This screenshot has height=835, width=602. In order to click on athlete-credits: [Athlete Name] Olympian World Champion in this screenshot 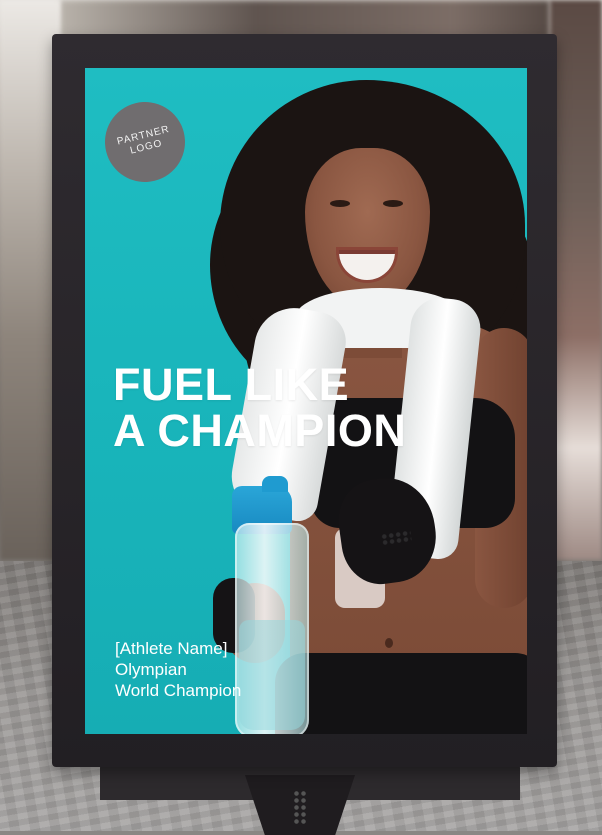, I will do `click(178, 669)`.